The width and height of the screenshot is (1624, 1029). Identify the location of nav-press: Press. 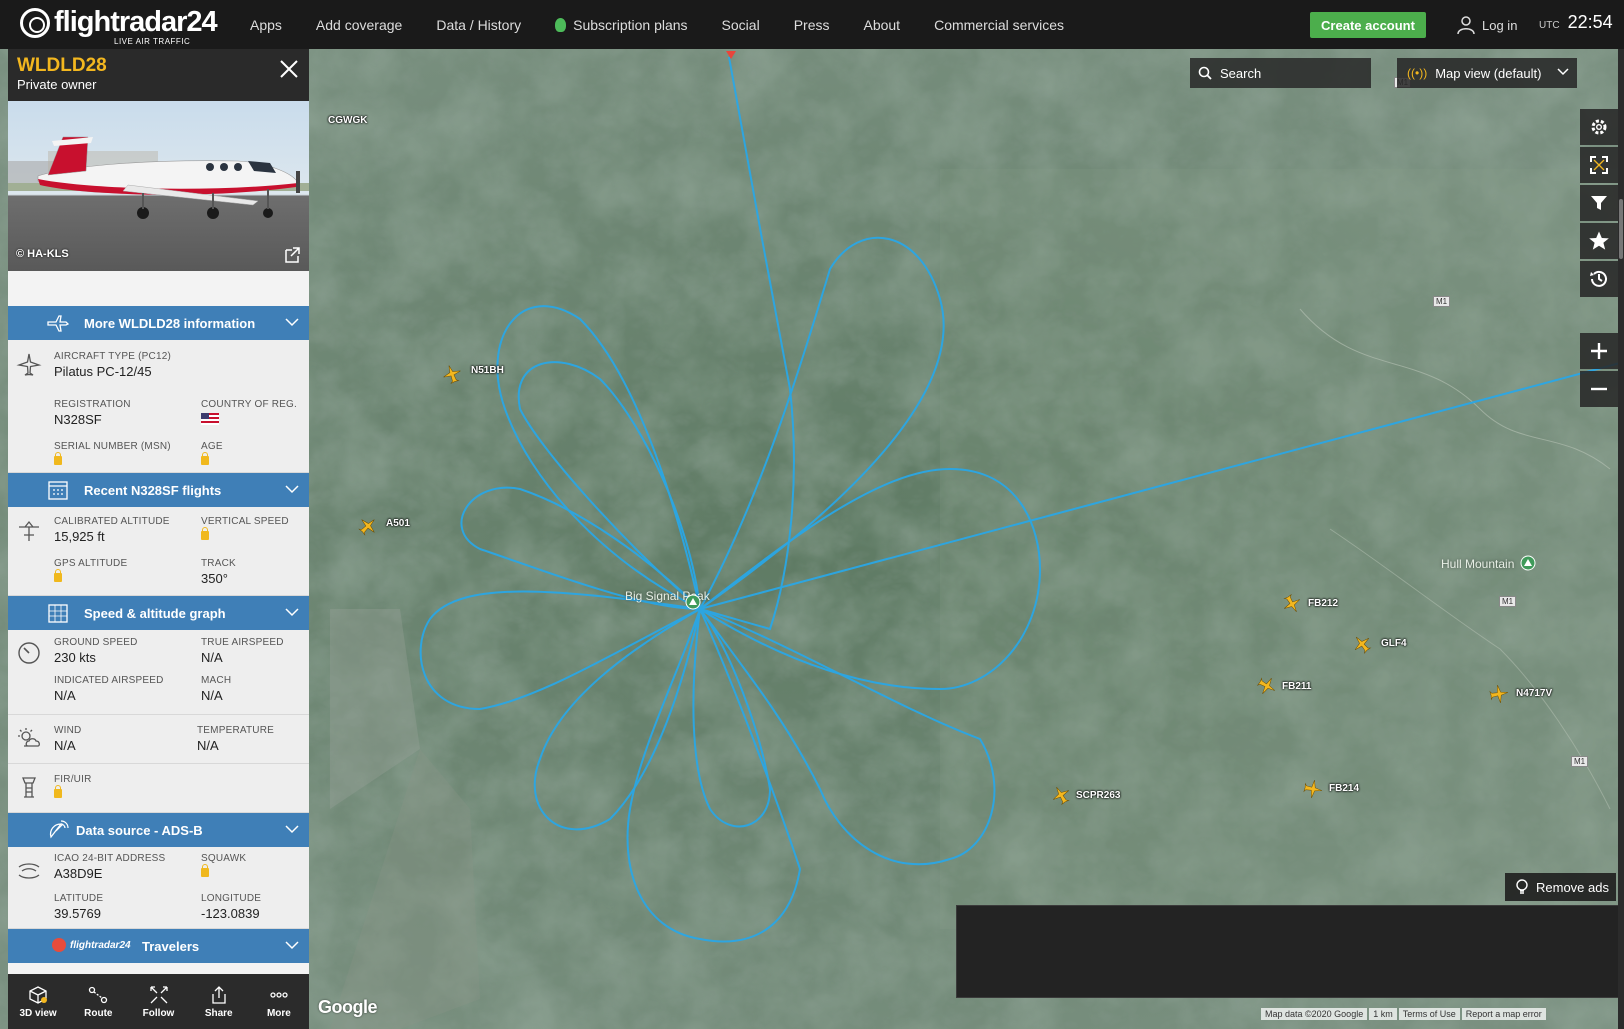
(812, 25).